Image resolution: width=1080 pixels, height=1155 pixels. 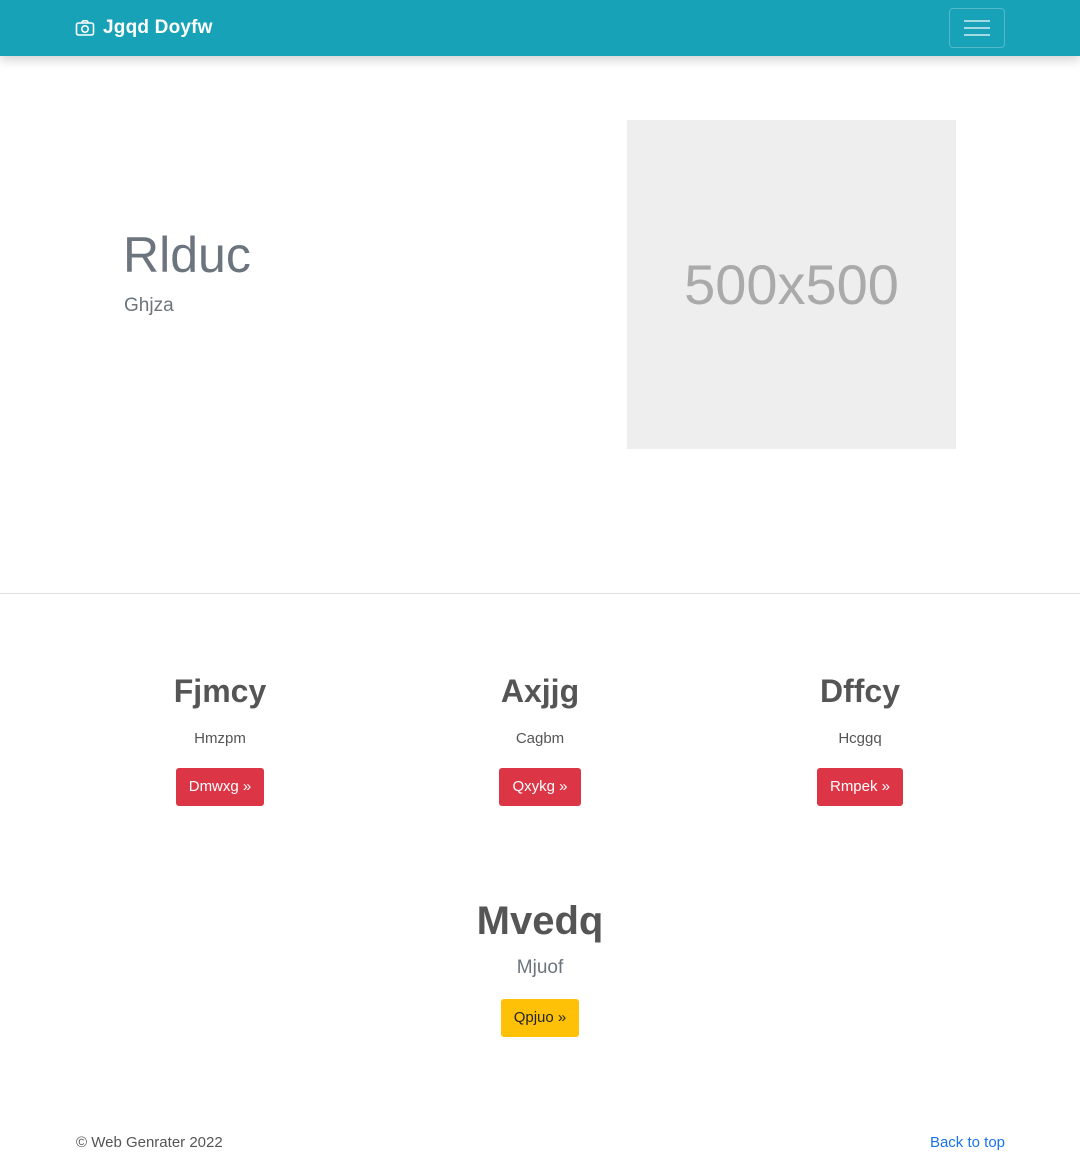 I want to click on cta-text: Mjuof, so click(x=540, y=967).